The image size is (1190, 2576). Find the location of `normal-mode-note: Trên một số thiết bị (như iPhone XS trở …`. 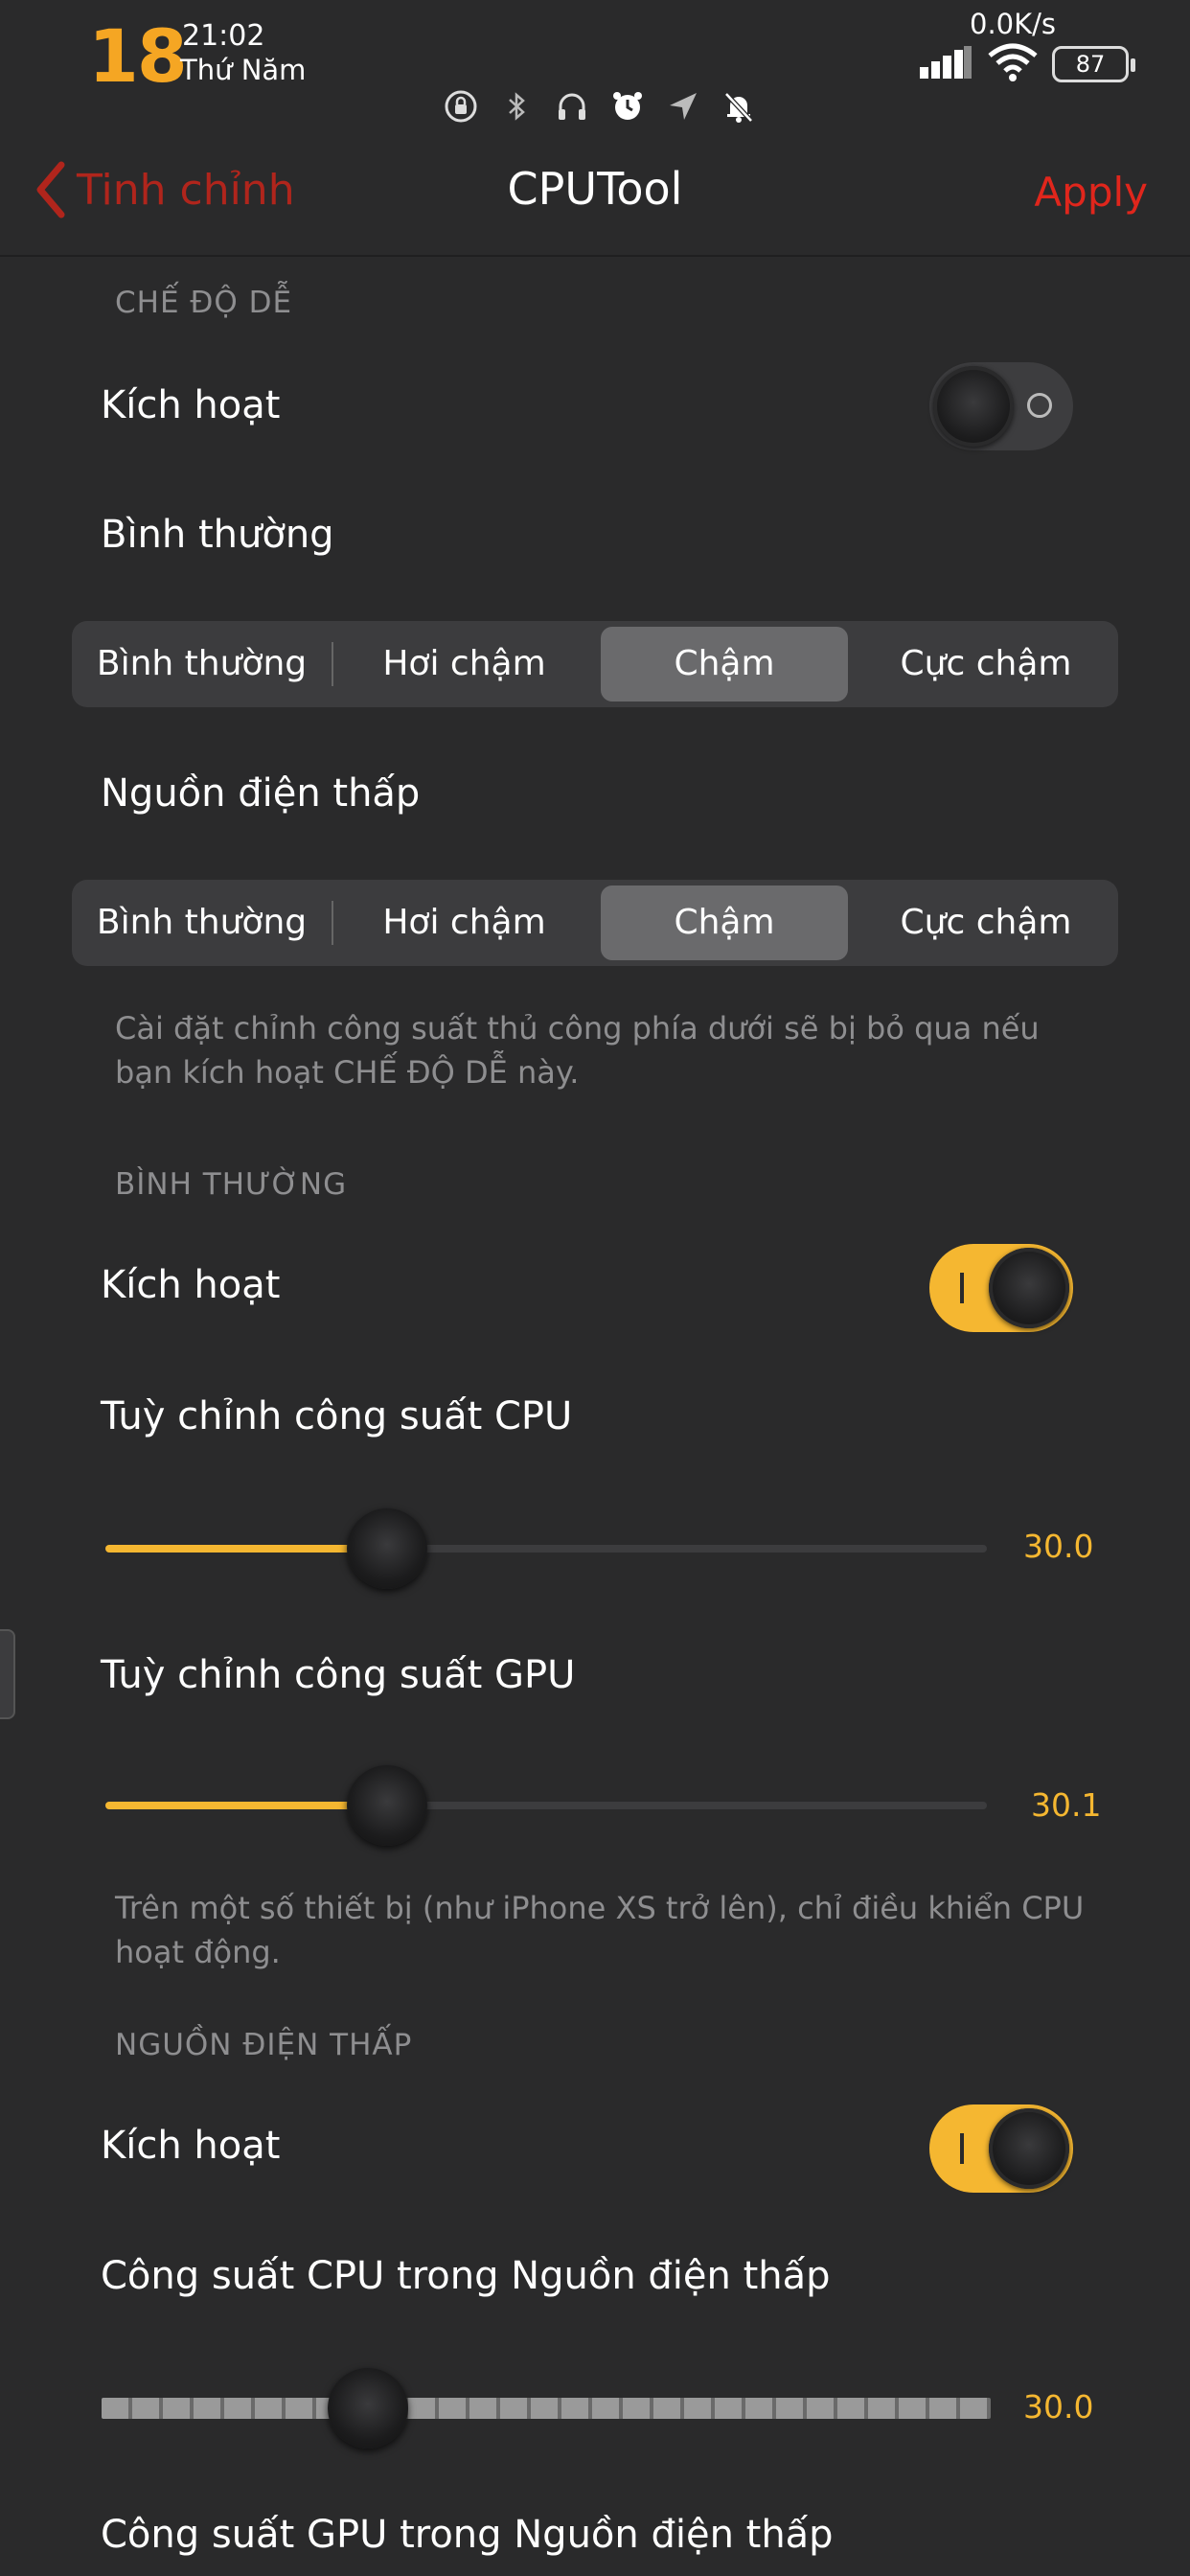

normal-mode-note: Trên một số thiết bị (như iPhone XS trở … is located at coordinates (600, 1930).